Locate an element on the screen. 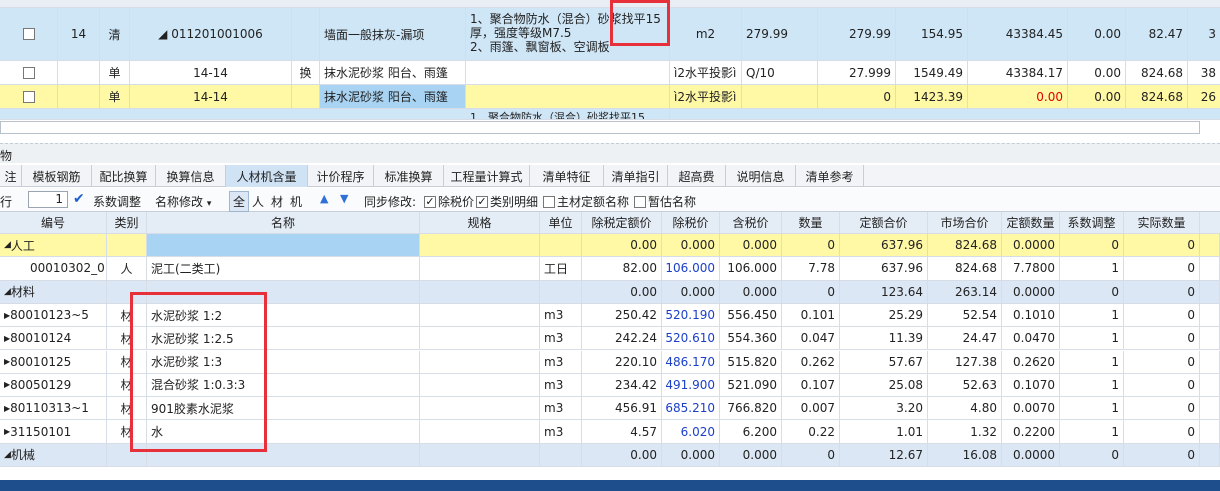 The image size is (1220, 491). tab-quantity-formula: 工程量计算式 is located at coordinates (487, 176).